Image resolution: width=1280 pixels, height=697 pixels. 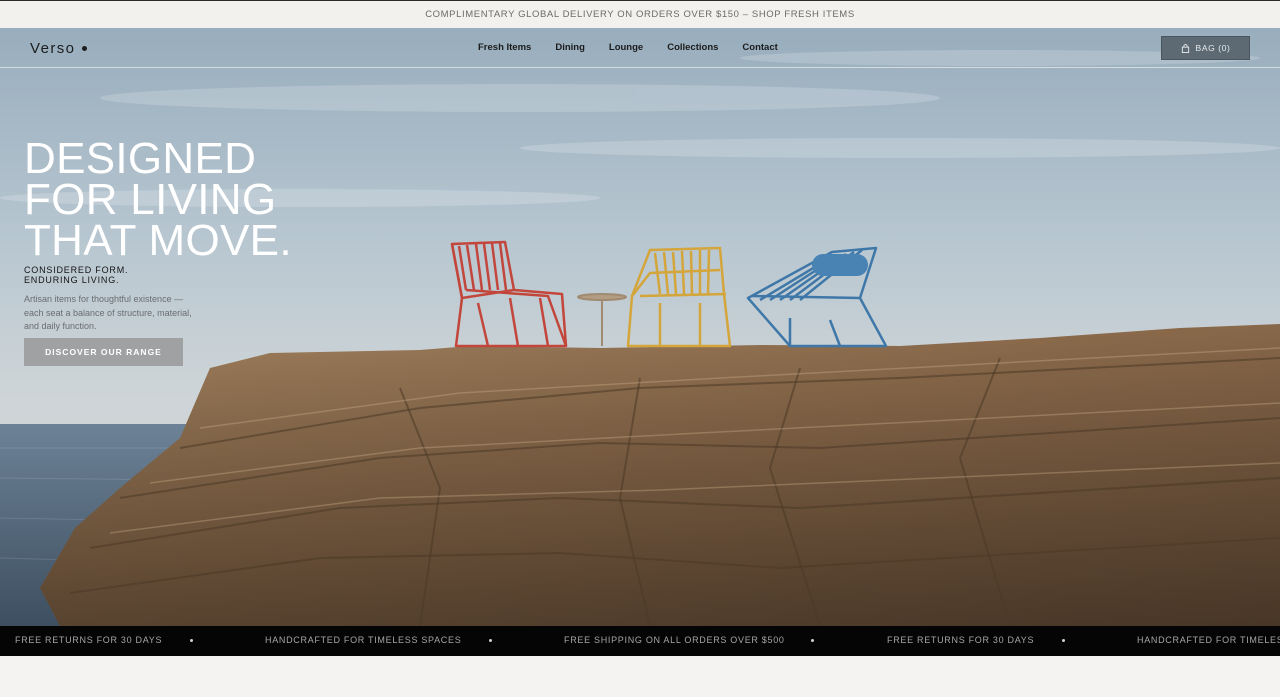 What do you see at coordinates (504, 47) in the screenshot?
I see `nav-item-fresh-items: Fresh Items` at bounding box center [504, 47].